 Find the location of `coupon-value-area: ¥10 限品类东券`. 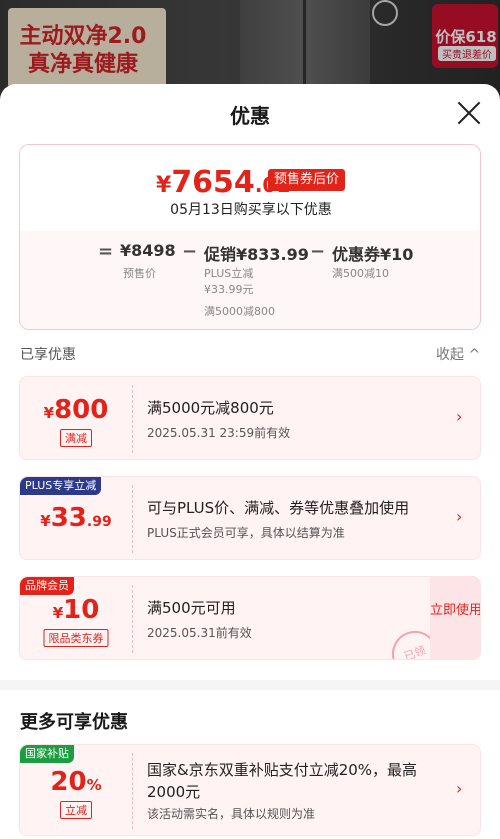

coupon-value-area: ¥10 限品类东券 is located at coordinates (76, 618).